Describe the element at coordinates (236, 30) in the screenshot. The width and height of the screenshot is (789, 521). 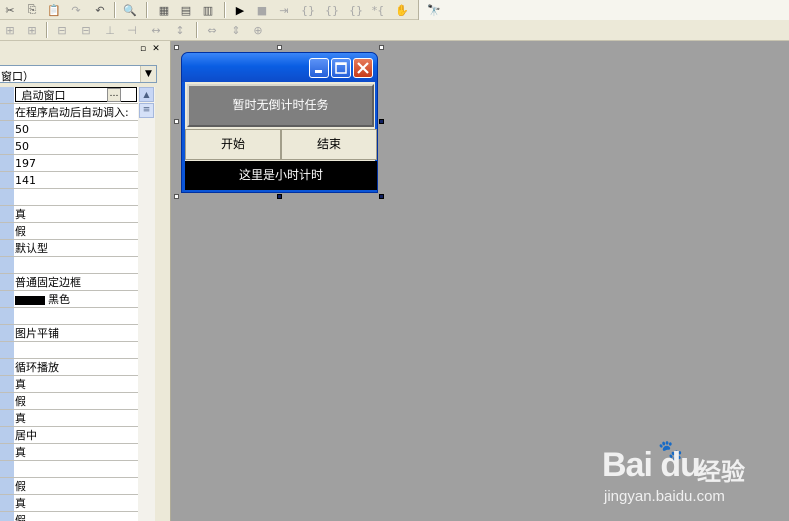
I see `same-height-icon: ⇕` at that location.